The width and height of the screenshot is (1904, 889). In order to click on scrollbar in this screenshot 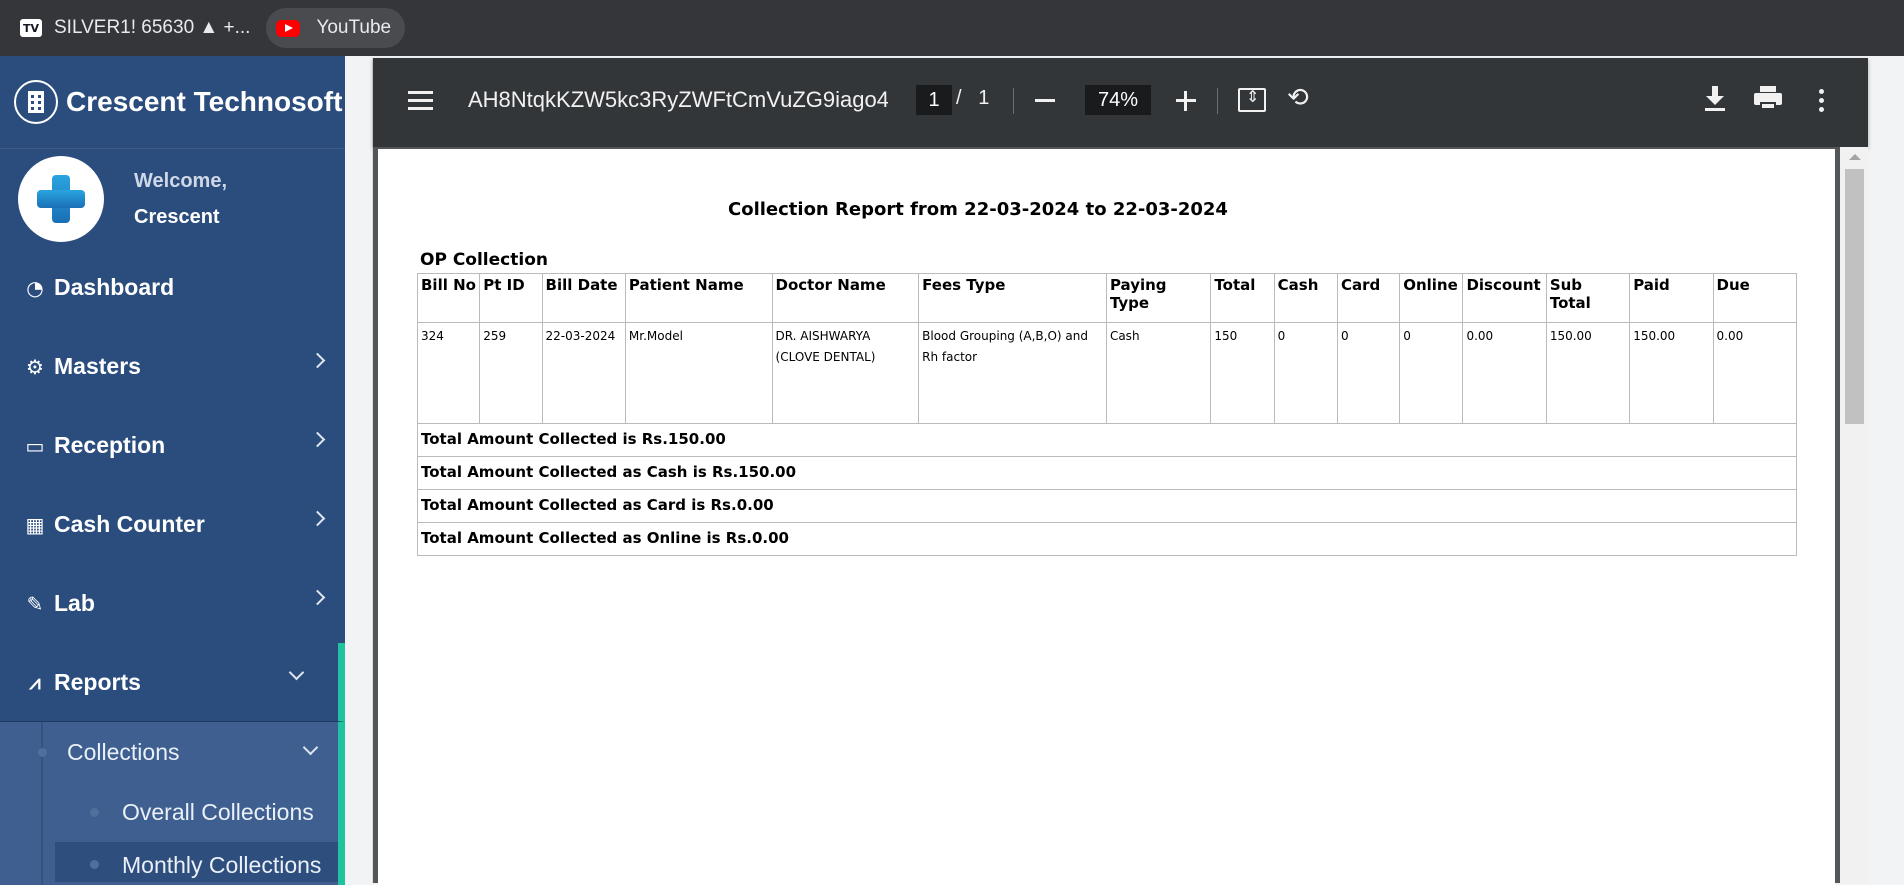, I will do `click(1854, 515)`.